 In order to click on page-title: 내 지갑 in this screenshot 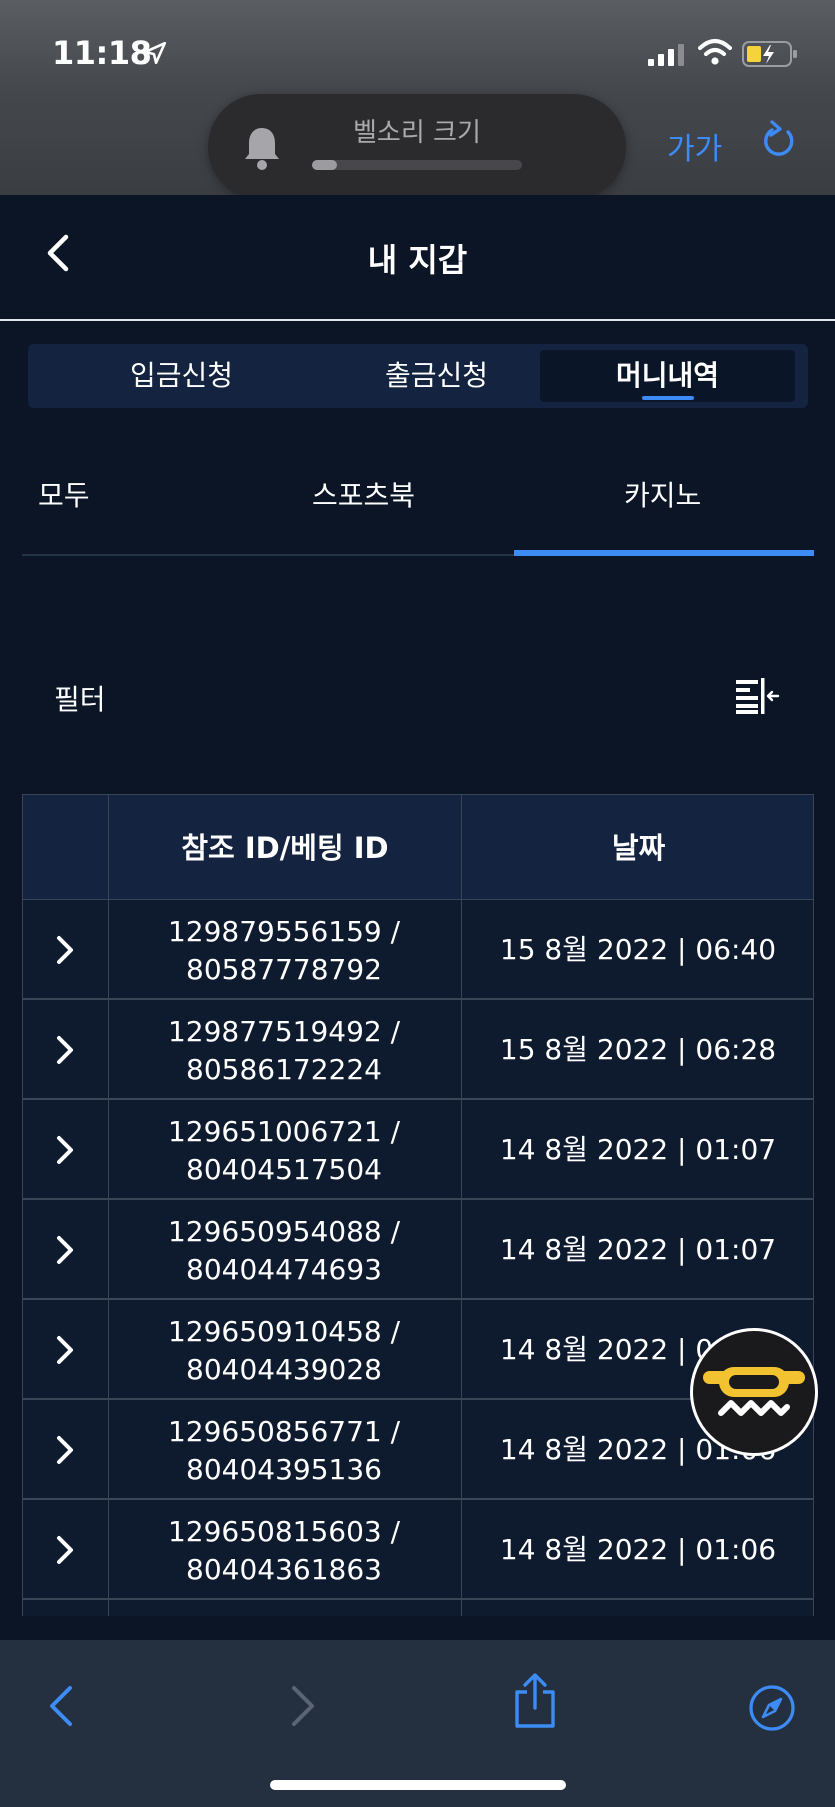, I will do `click(417, 260)`.